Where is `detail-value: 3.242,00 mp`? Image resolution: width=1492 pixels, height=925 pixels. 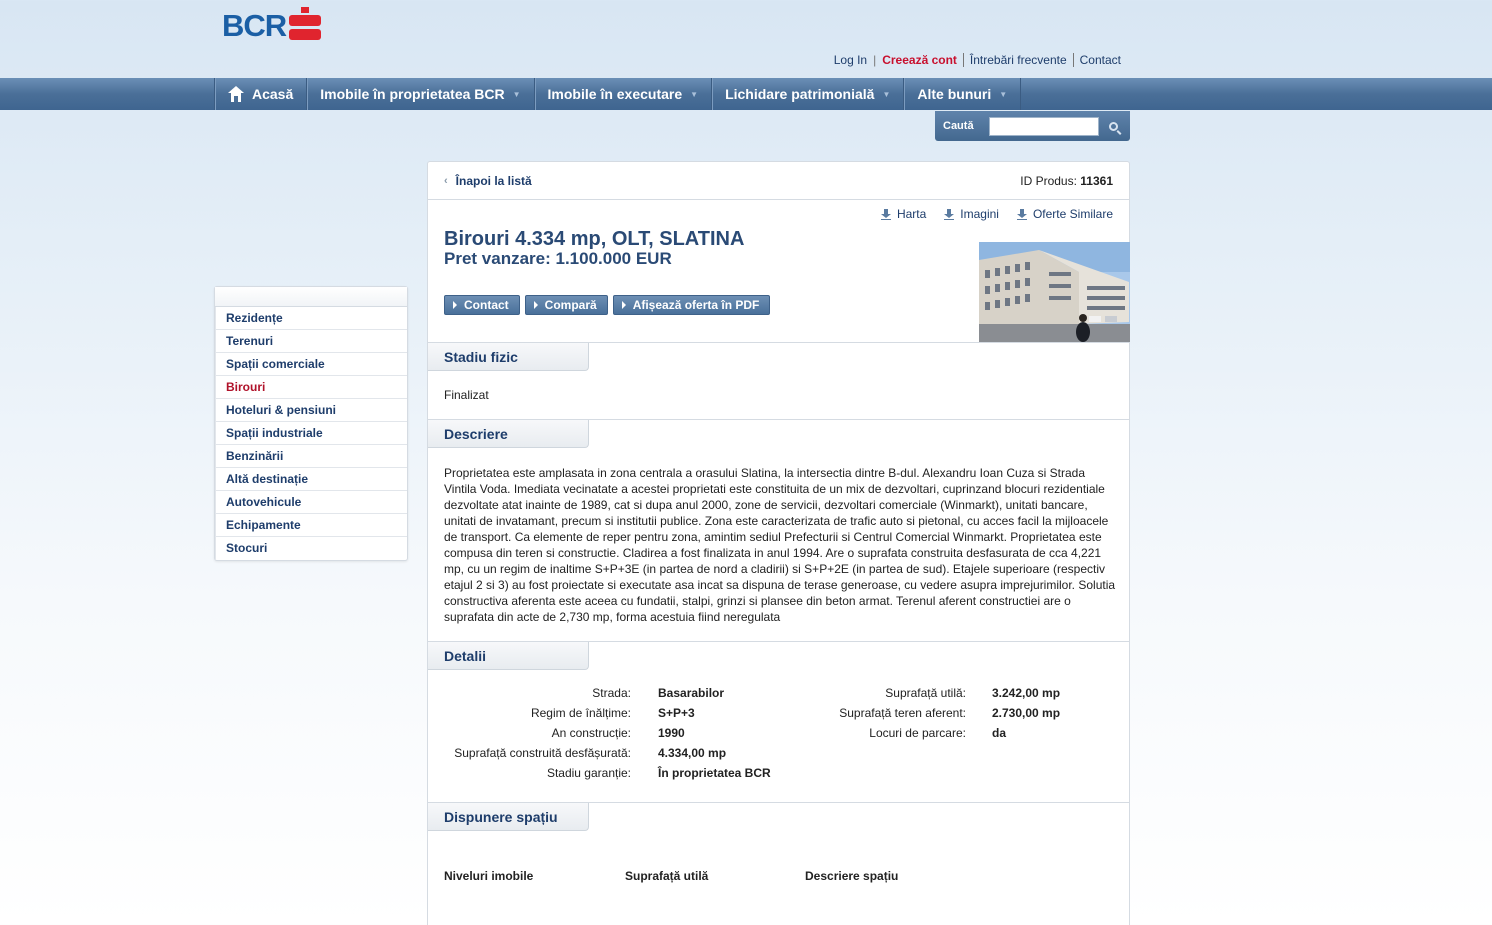
detail-value: 3.242,00 mp is located at coordinates (1026, 693).